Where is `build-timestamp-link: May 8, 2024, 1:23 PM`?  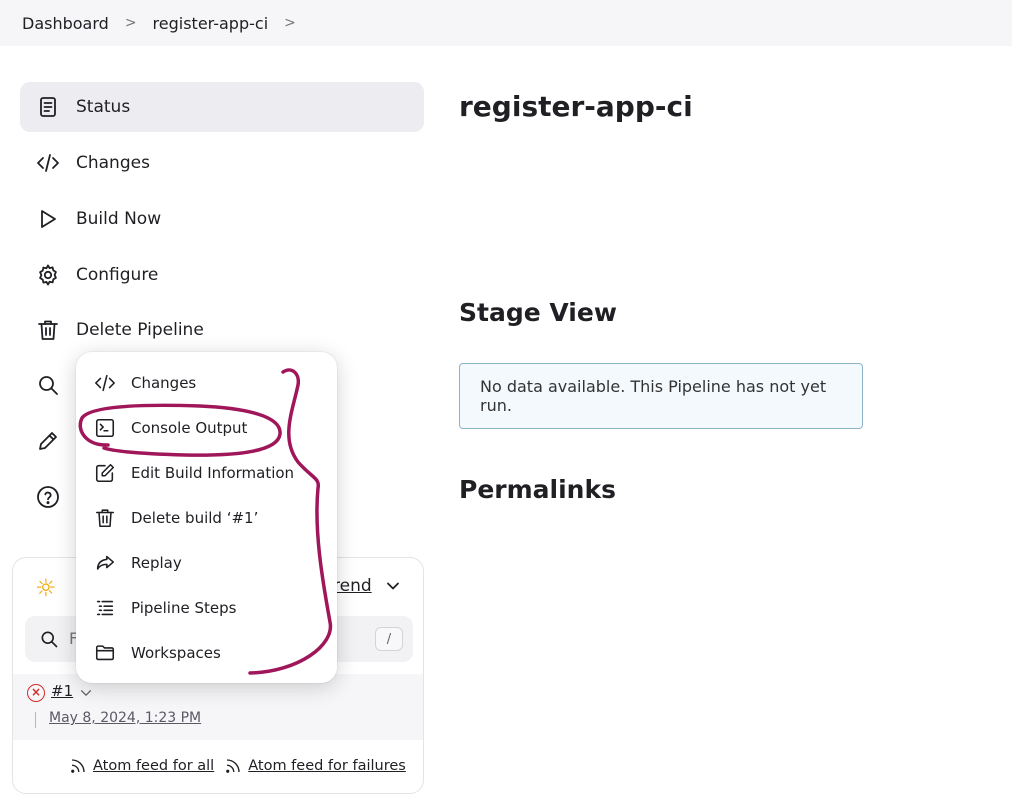
build-timestamp-link: May 8, 2024, 1:23 PM is located at coordinates (125, 718).